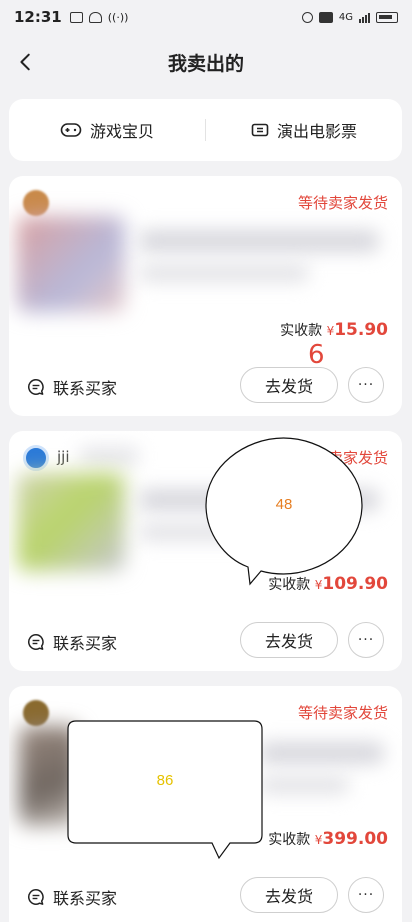  I want to click on app-notification-icon, so click(76, 17).